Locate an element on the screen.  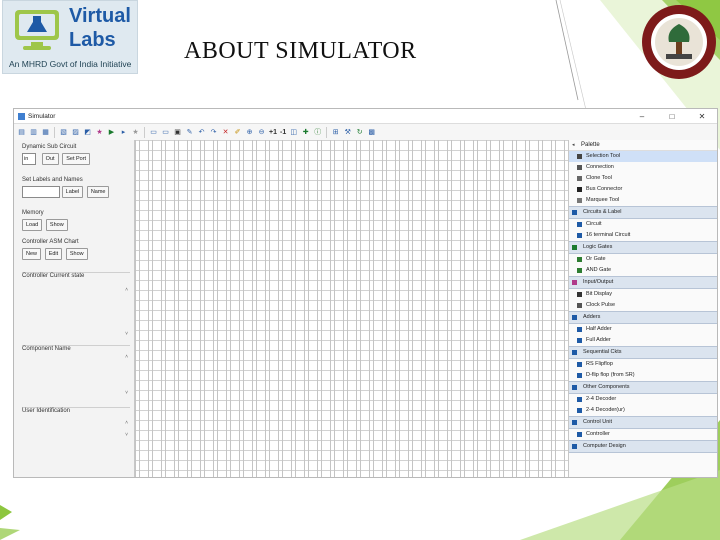
palette-item: Or Gate is located at coordinates (643, 259).